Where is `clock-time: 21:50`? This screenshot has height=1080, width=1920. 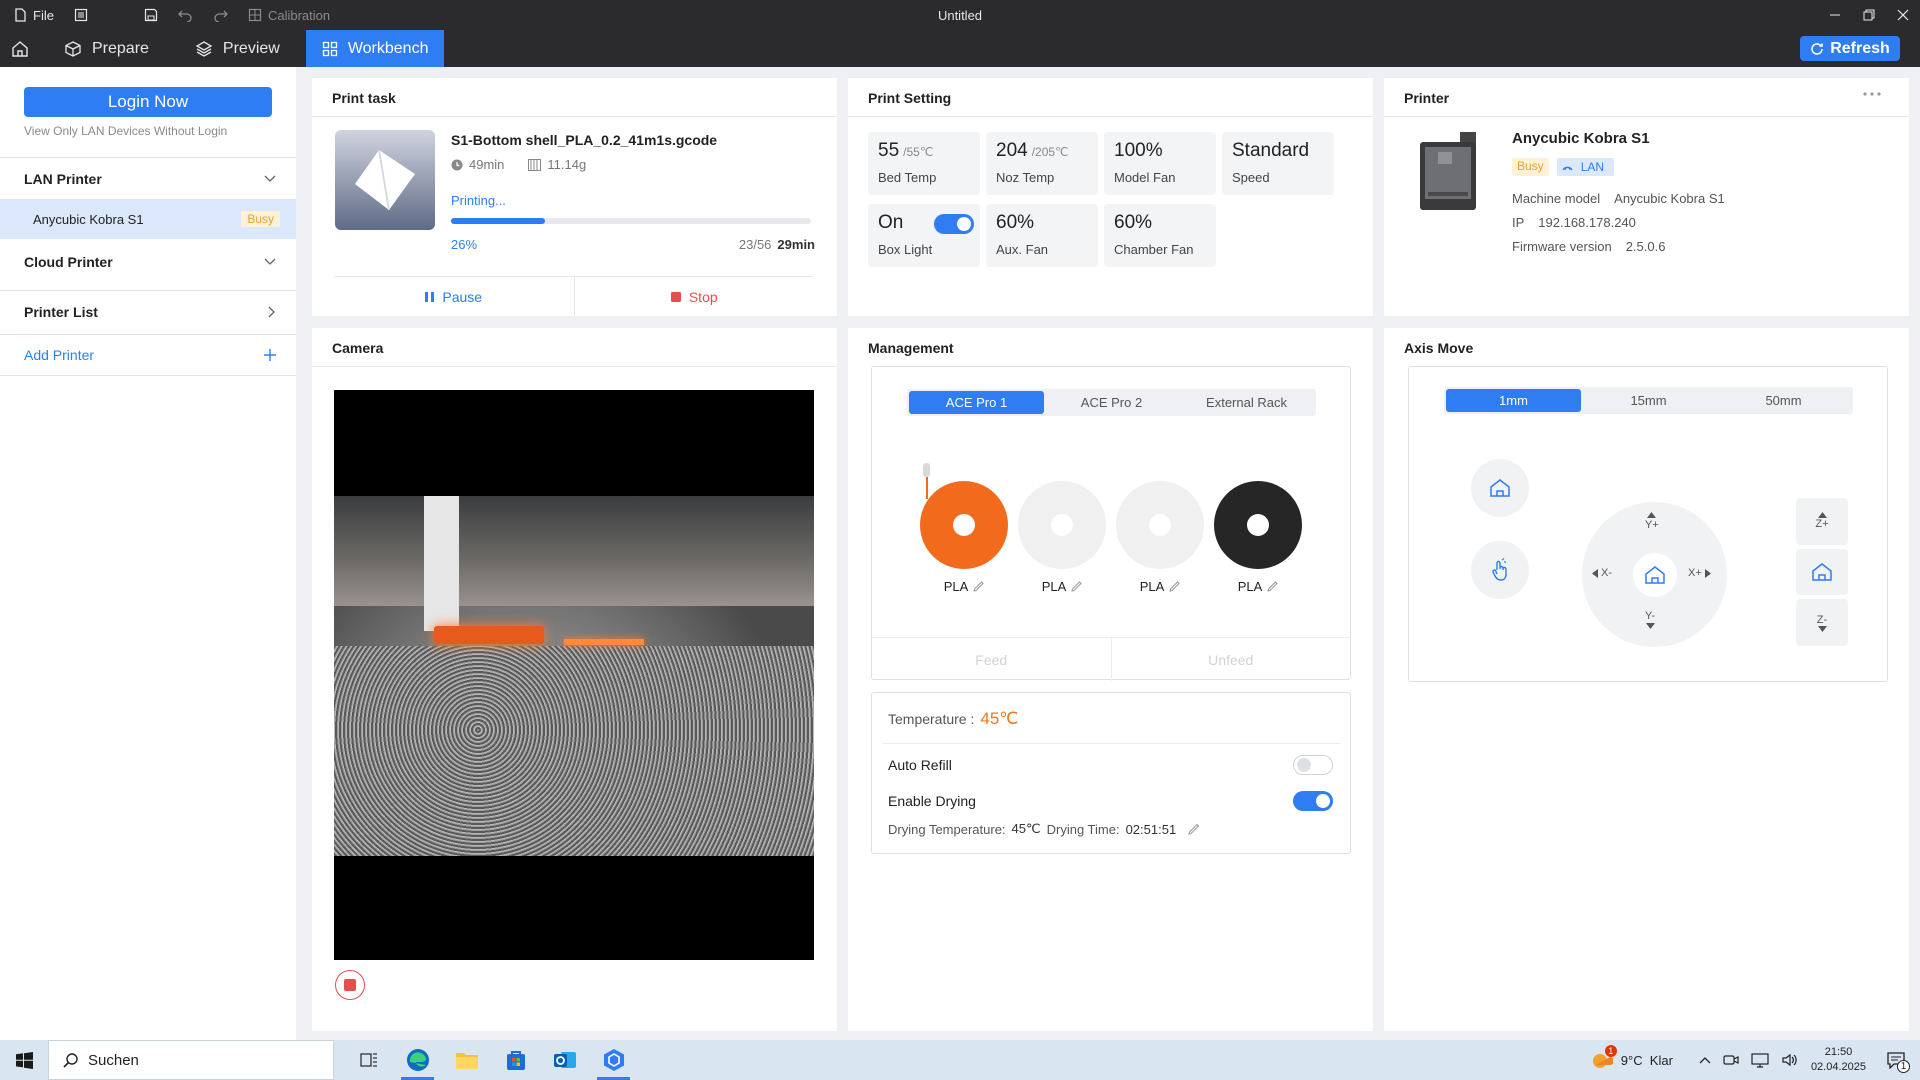 clock-time: 21:50 is located at coordinates (1838, 1052).